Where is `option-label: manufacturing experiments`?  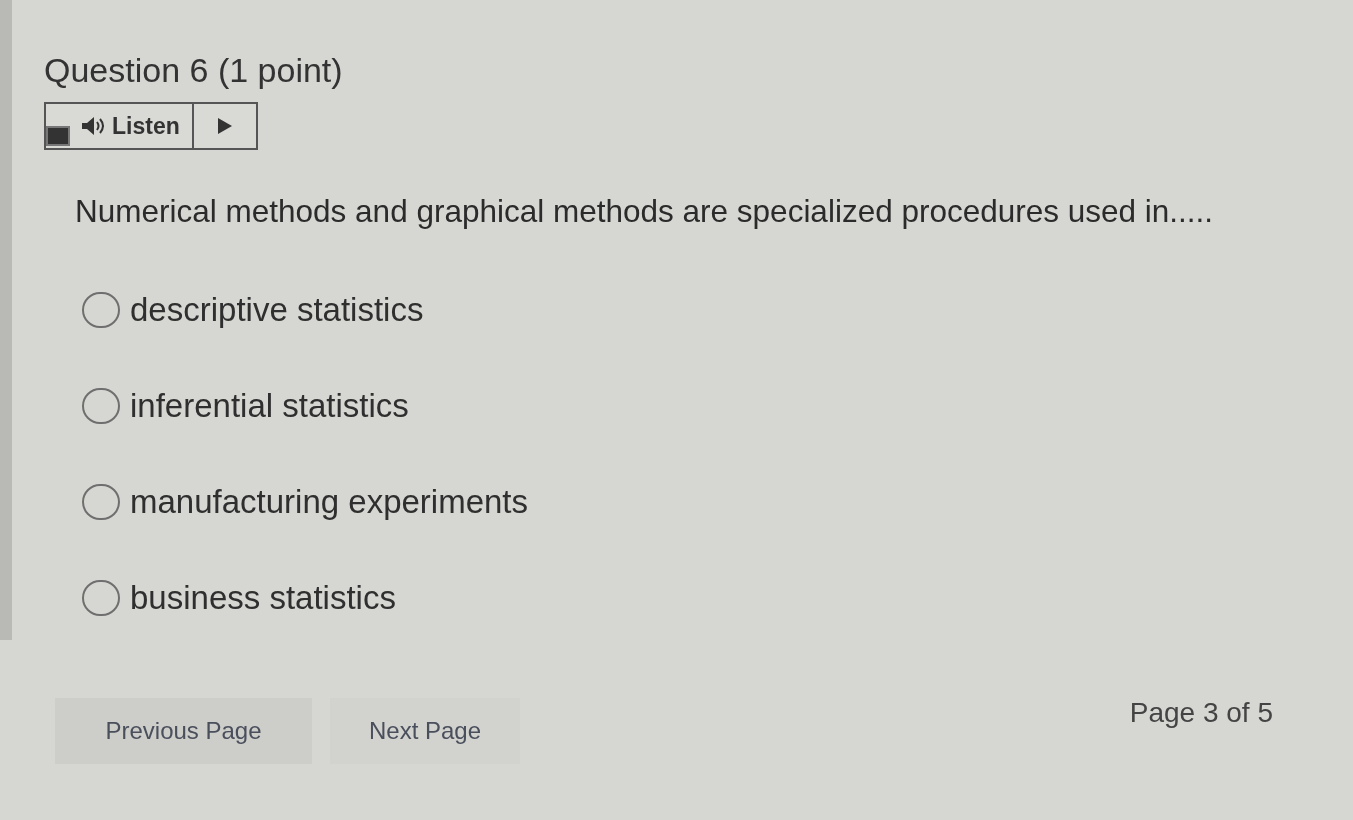
option-label: manufacturing experiments is located at coordinates (329, 502).